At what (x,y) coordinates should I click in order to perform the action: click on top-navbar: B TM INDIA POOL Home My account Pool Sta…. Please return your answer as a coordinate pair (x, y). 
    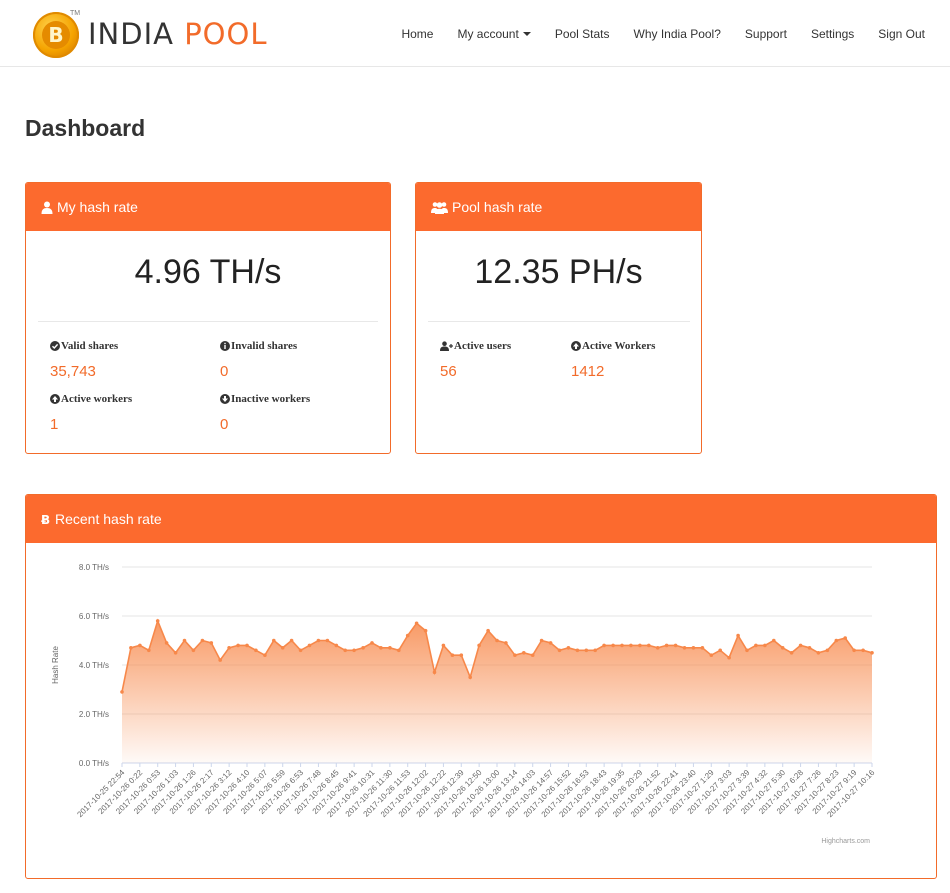
    Looking at the image, I should click on (475, 33).